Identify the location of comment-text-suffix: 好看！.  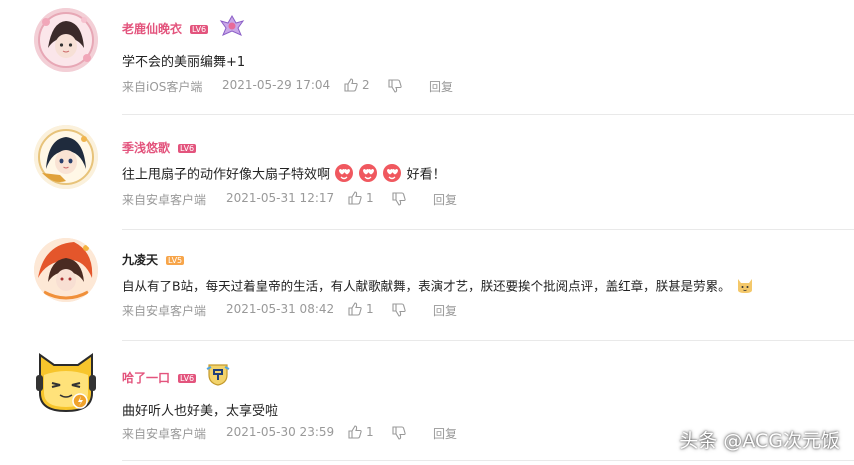
(426, 175).